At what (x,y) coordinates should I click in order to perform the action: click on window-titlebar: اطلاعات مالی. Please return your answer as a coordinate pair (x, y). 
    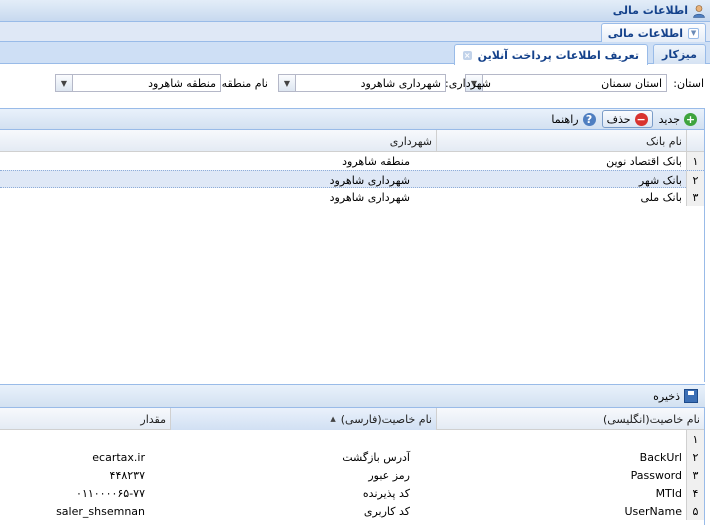
    Looking at the image, I should click on (355, 11).